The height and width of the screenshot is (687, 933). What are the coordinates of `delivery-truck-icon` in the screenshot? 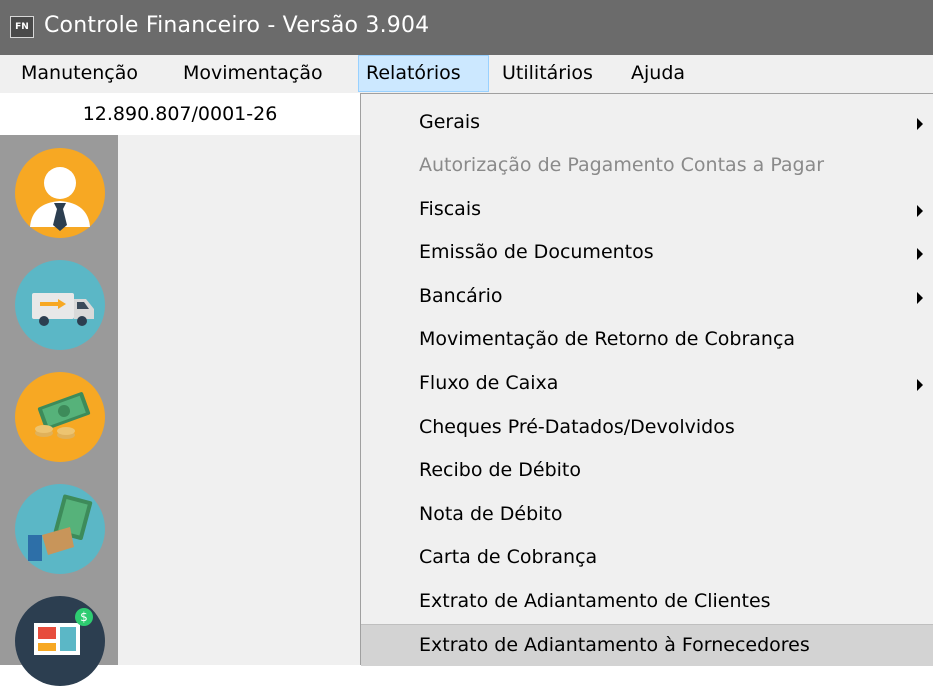 It's located at (60, 305).